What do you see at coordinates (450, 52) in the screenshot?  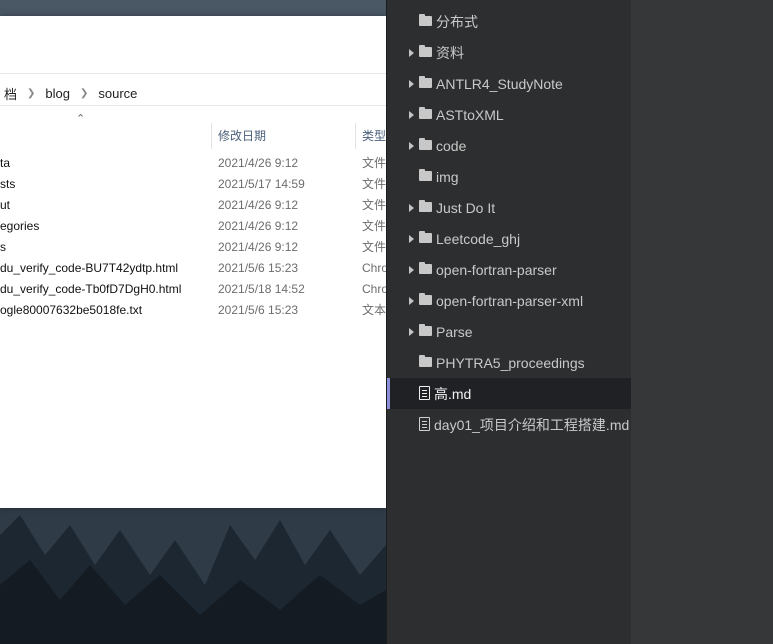 I see `tree-item-label: 资料` at bounding box center [450, 52].